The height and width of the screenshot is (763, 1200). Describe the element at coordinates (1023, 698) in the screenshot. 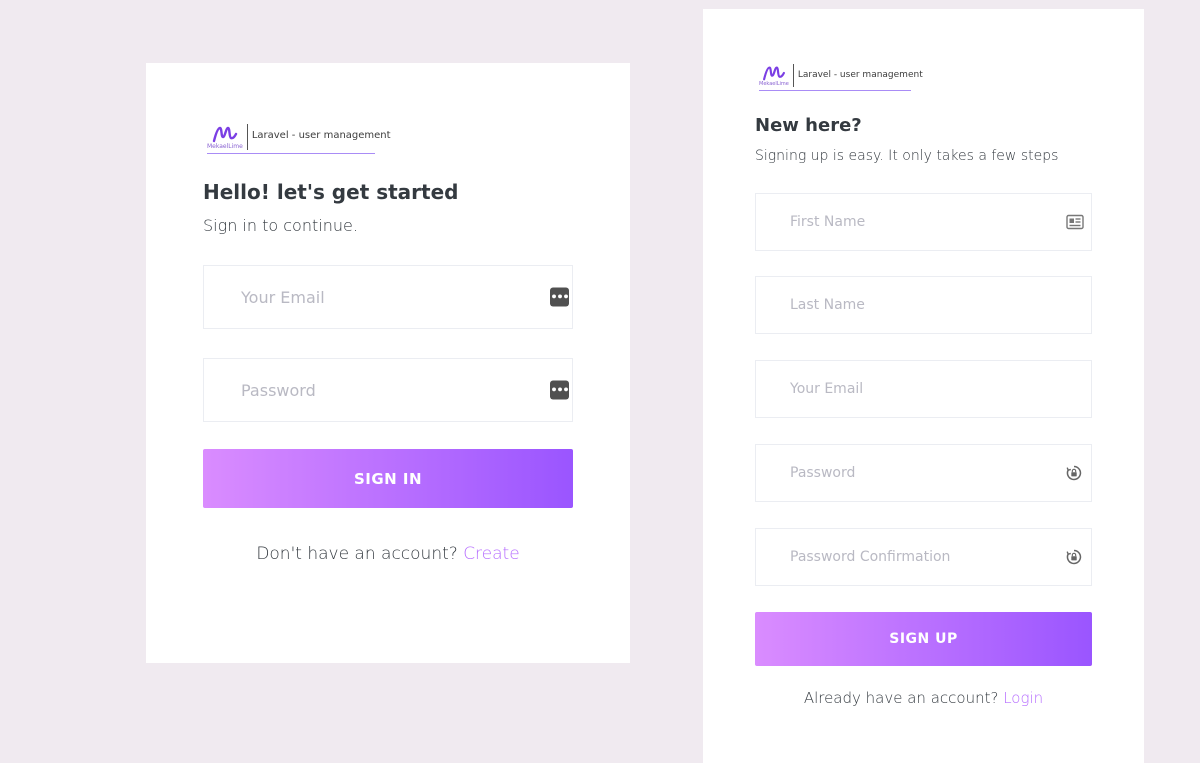

I see `login-link: Login` at that location.